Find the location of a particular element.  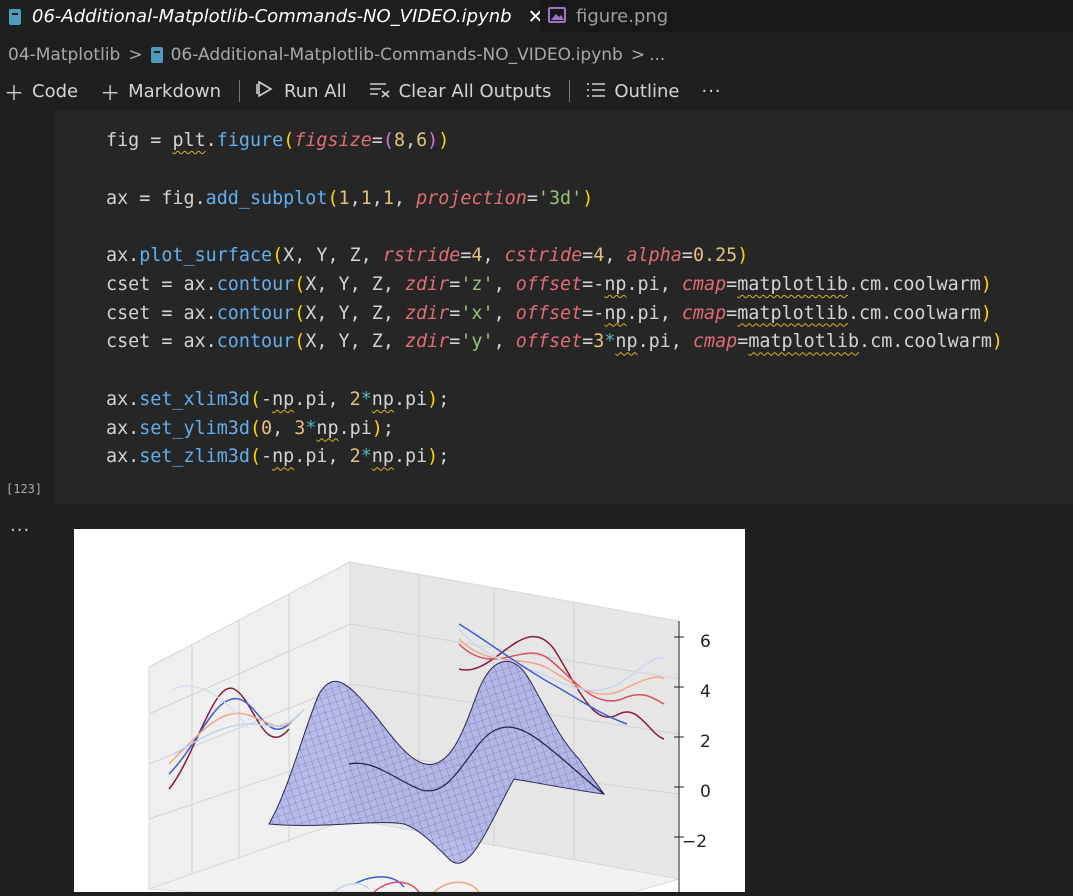

cell-gutter is located at coordinates (27, 307).